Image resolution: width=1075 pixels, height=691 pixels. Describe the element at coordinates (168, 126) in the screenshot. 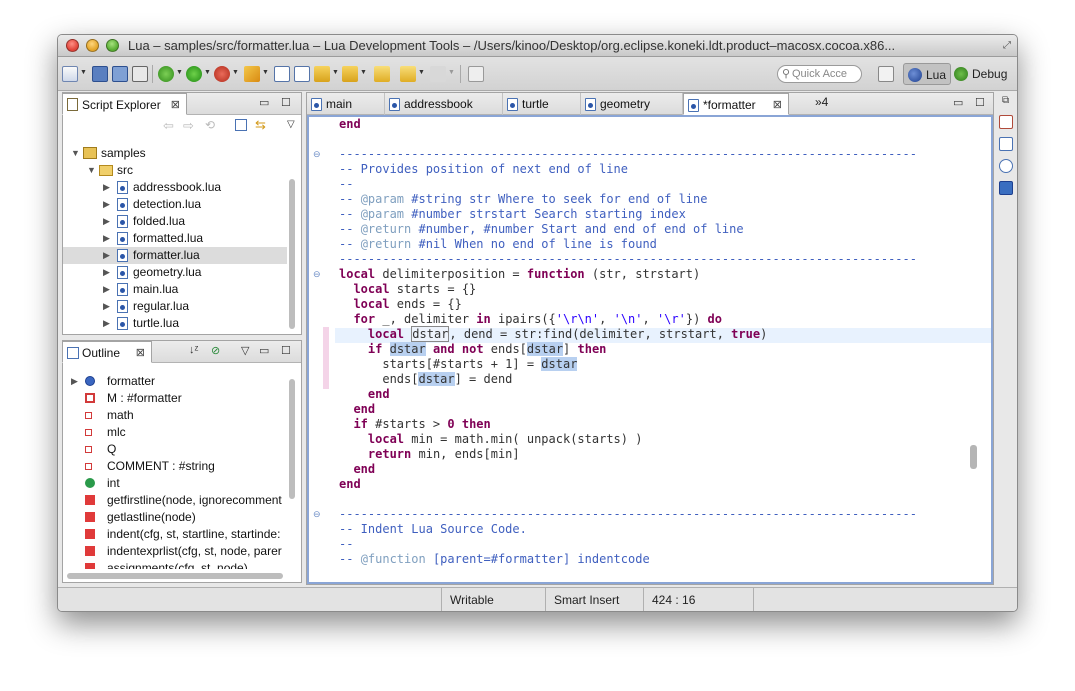

I see `back-nav-icon: ⇦` at that location.